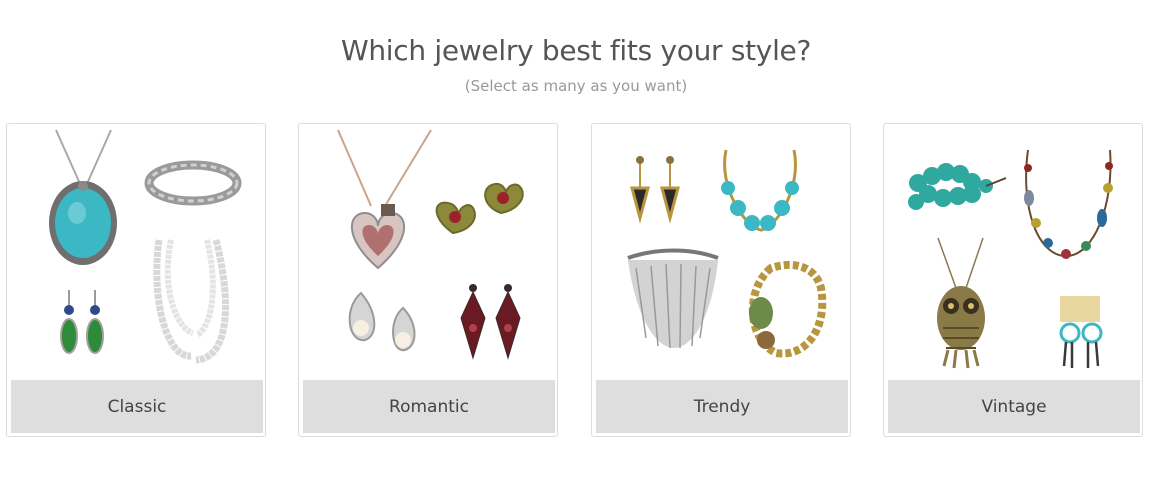 This screenshot has width=1152, height=494. Describe the element at coordinates (1013, 252) in the screenshot. I see `vintage-jewelry-image` at that location.